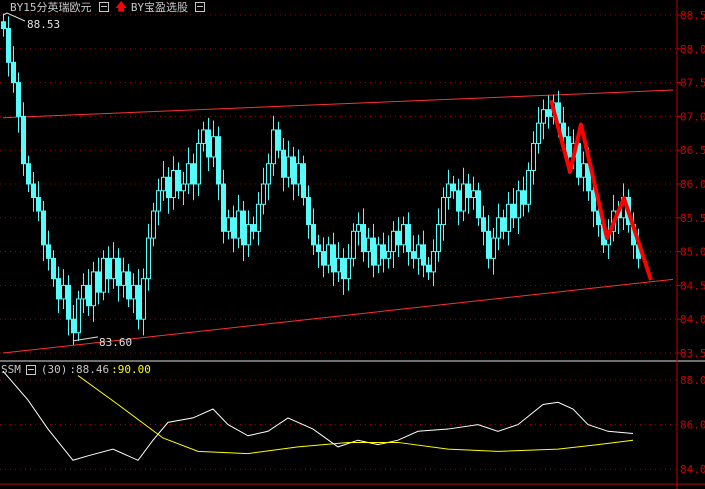 This screenshot has height=489, width=705. Describe the element at coordinates (121, 6) in the screenshot. I see `up-arrow-icon: 🡅` at that location.